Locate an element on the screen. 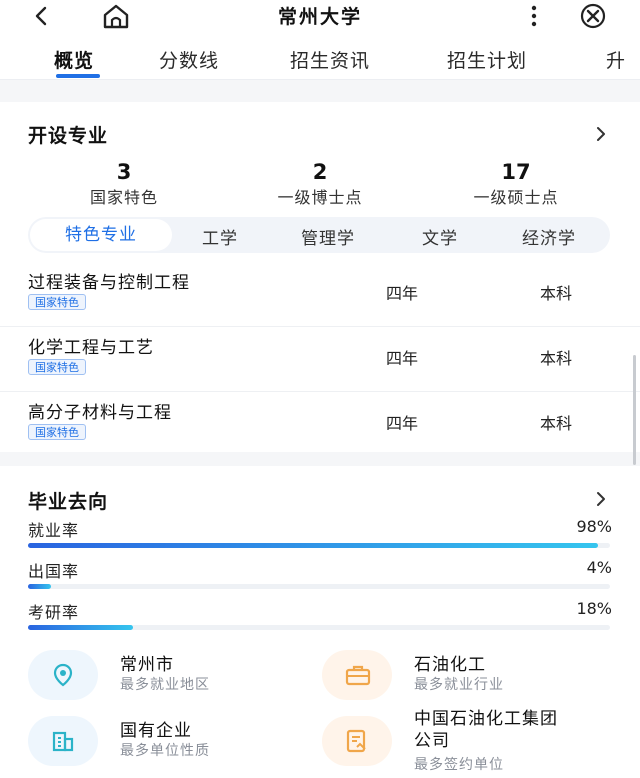 The width and height of the screenshot is (640, 778). close-icon is located at coordinates (593, 16).